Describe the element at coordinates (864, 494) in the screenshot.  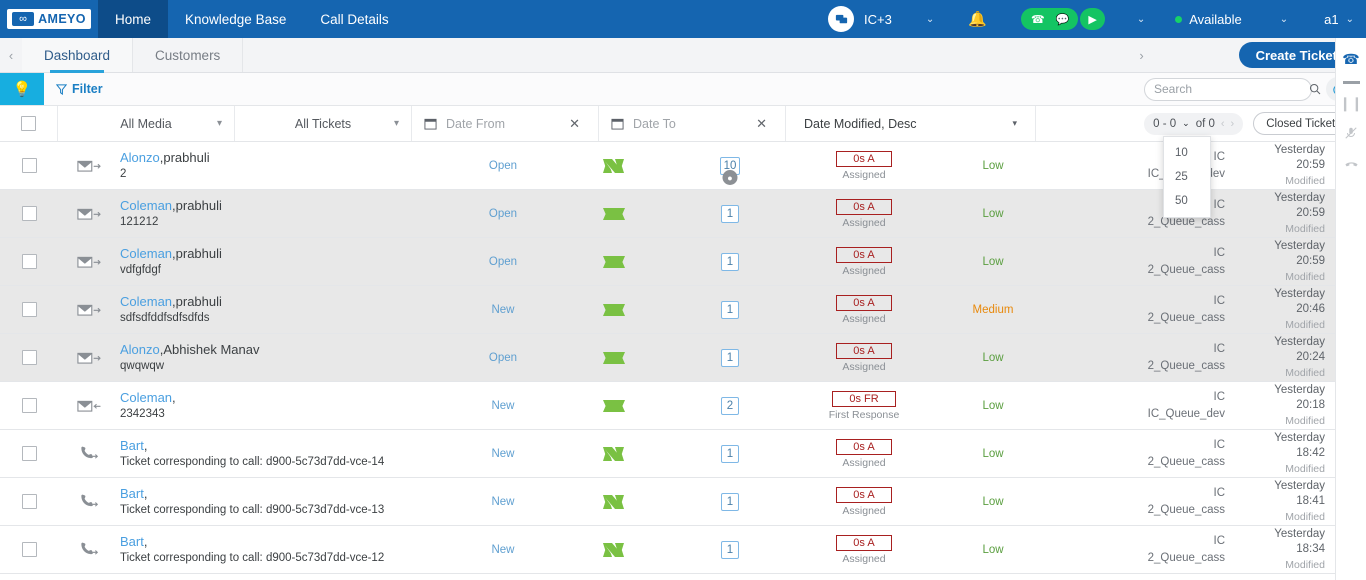
I see `sla-badge: 0s A` at that location.